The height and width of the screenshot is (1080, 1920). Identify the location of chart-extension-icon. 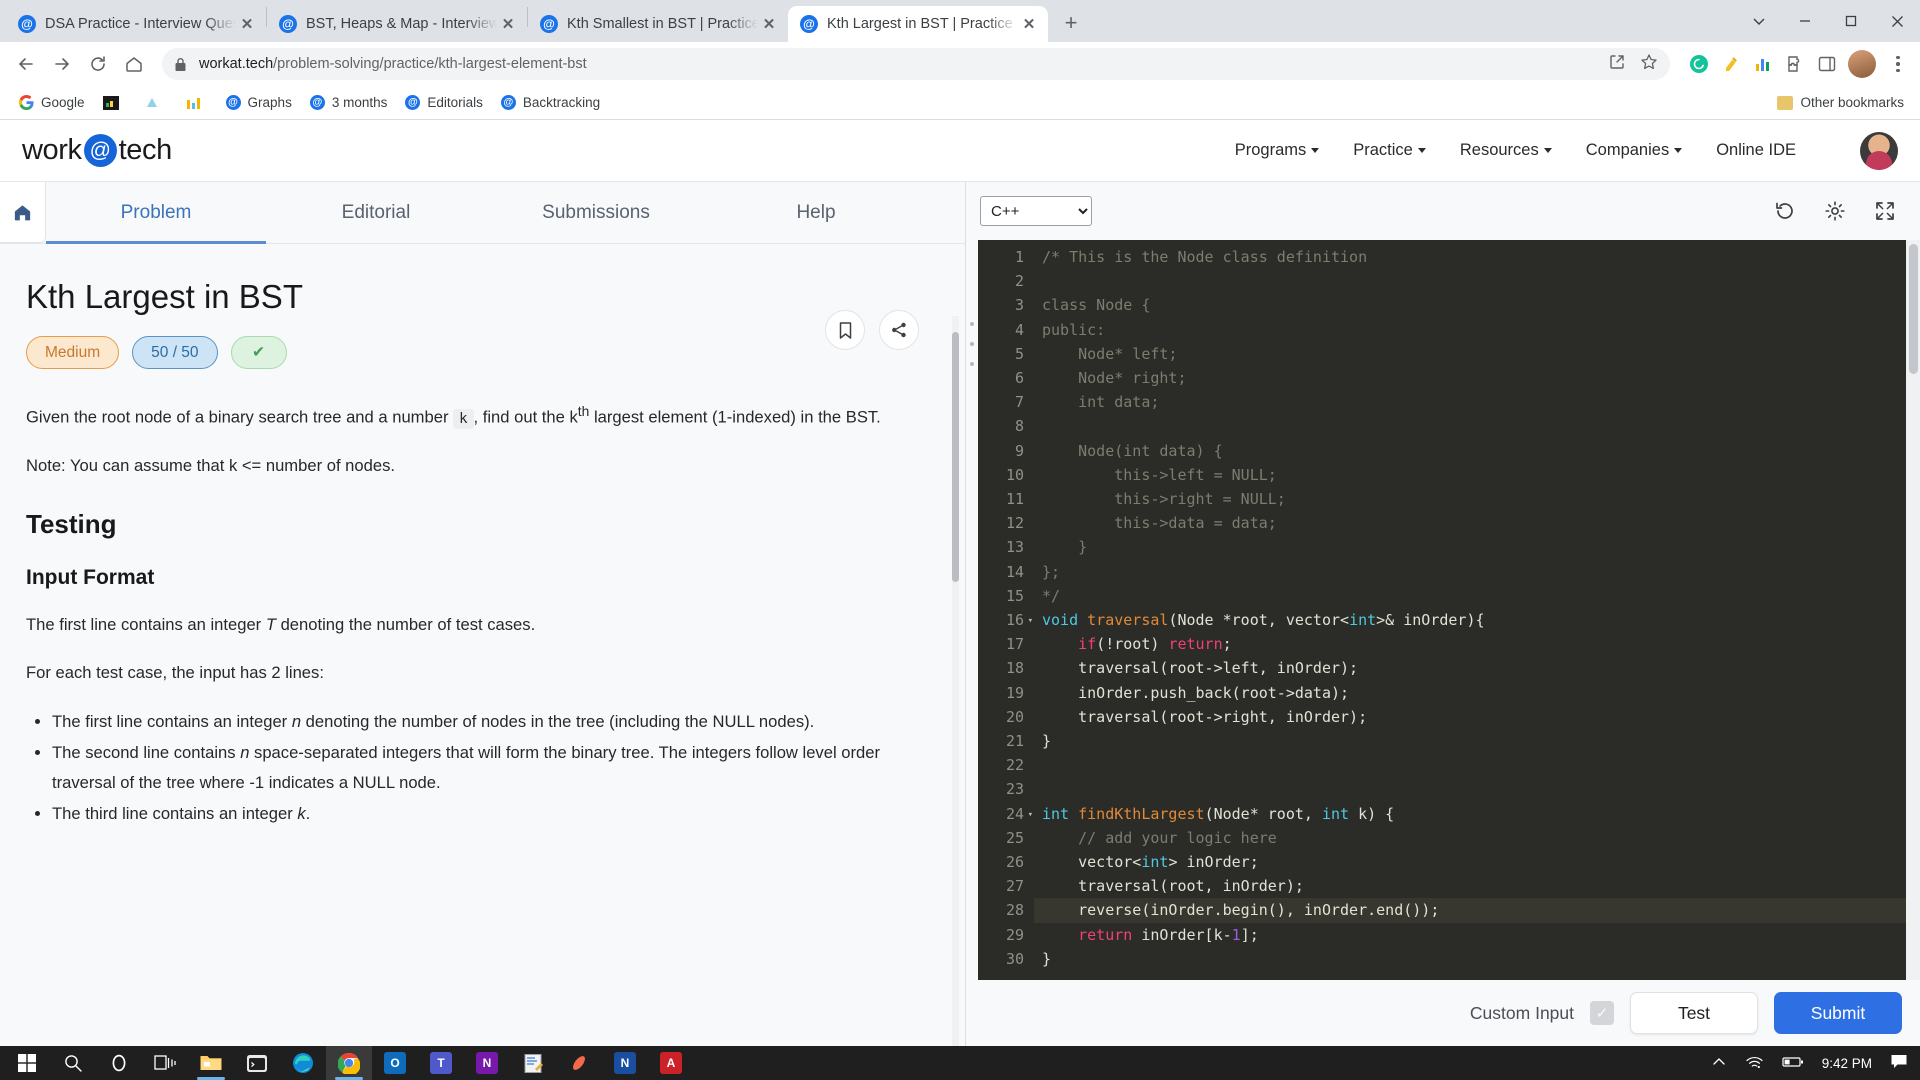
(1763, 64).